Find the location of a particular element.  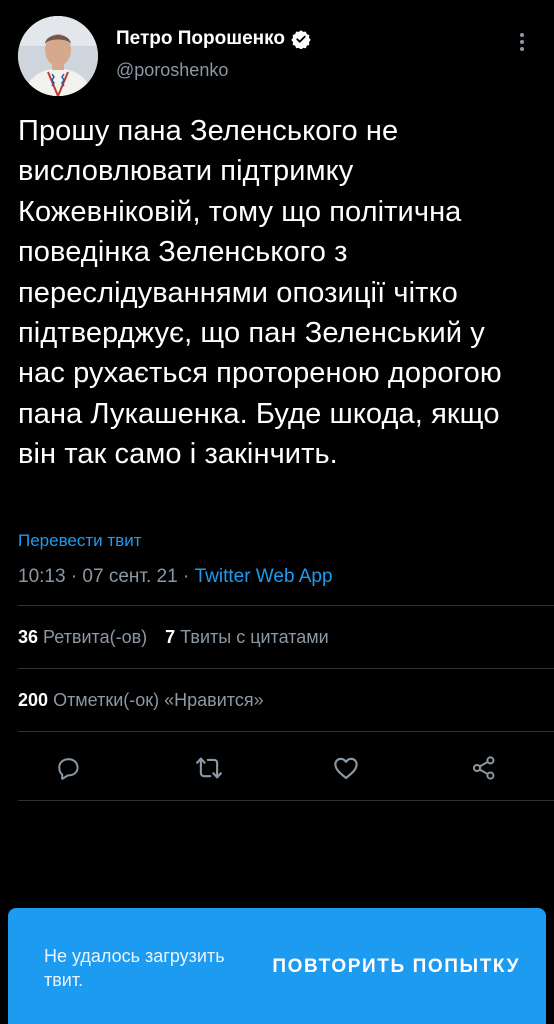

share-icon is located at coordinates (484, 768).